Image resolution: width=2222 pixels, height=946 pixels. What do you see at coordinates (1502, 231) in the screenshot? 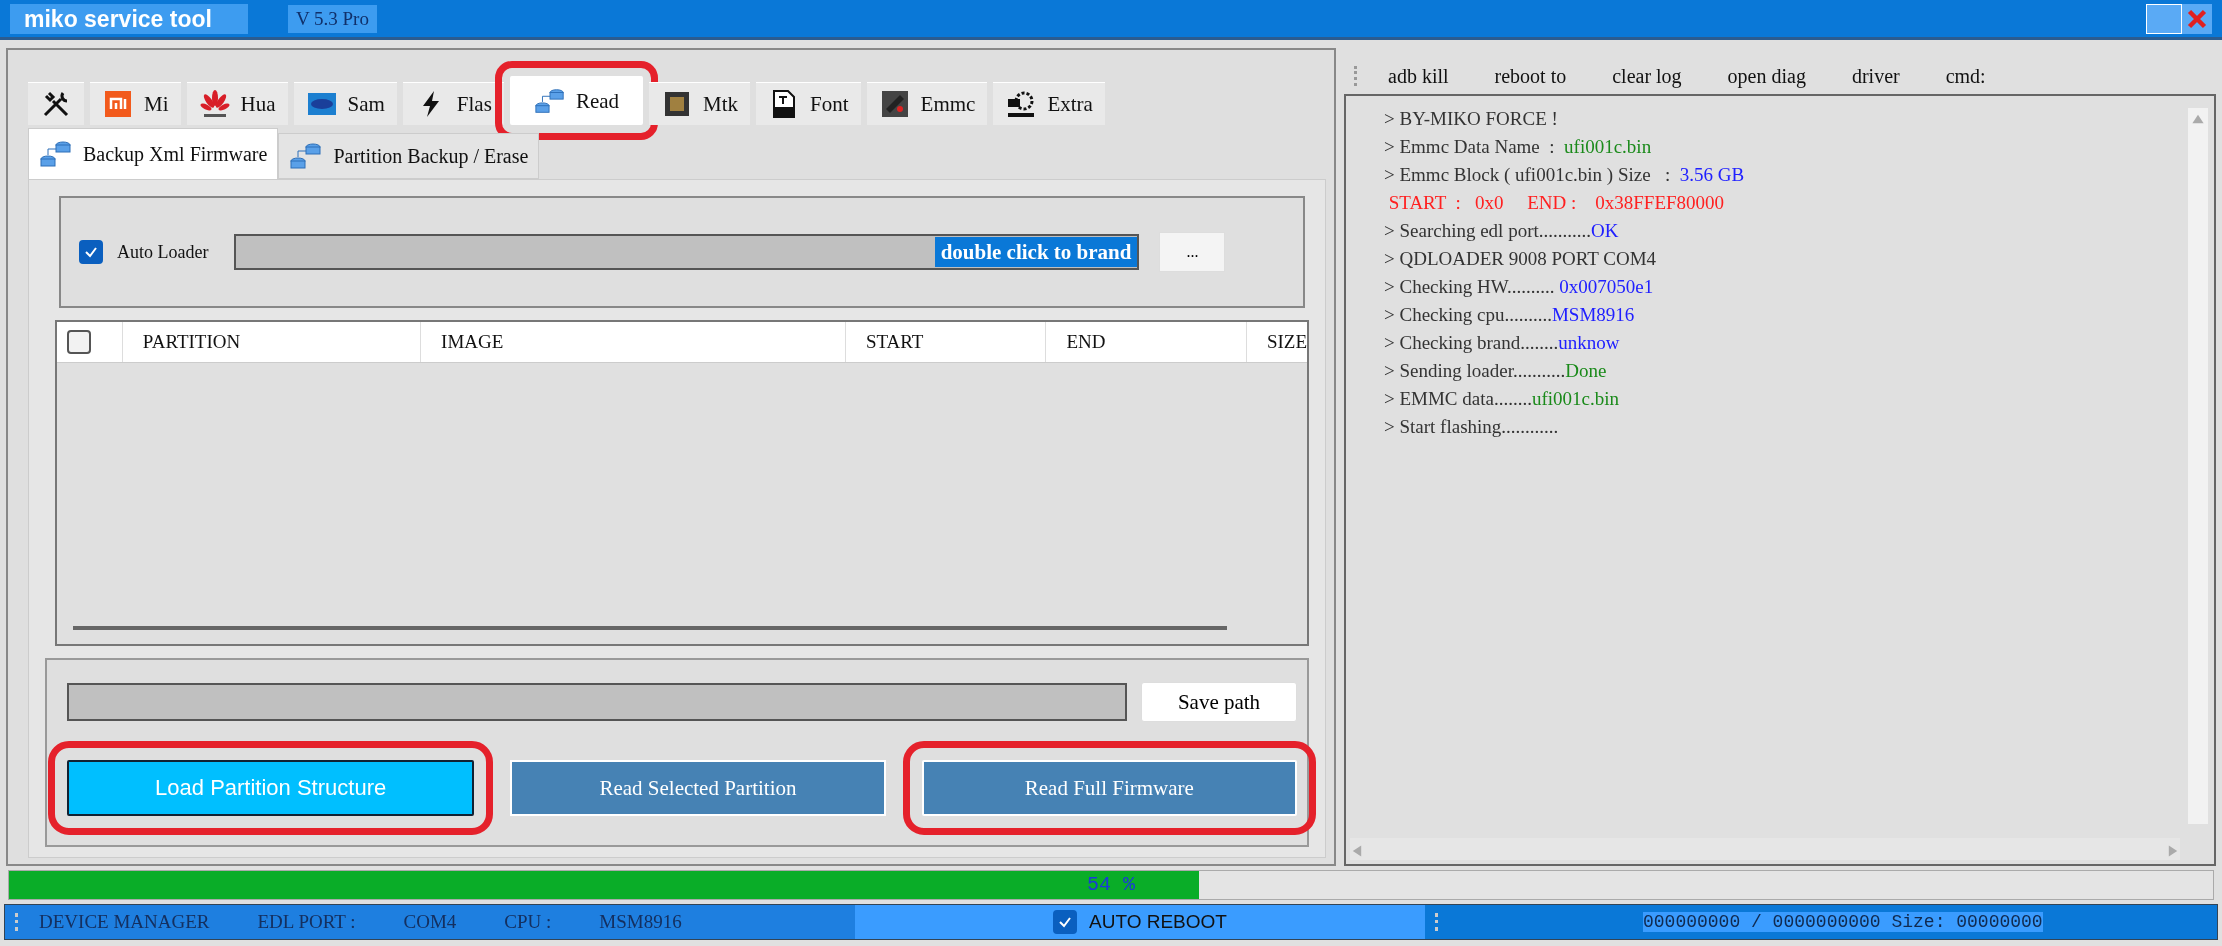
I see `log-line: > Searching edl port...........OK` at bounding box center [1502, 231].